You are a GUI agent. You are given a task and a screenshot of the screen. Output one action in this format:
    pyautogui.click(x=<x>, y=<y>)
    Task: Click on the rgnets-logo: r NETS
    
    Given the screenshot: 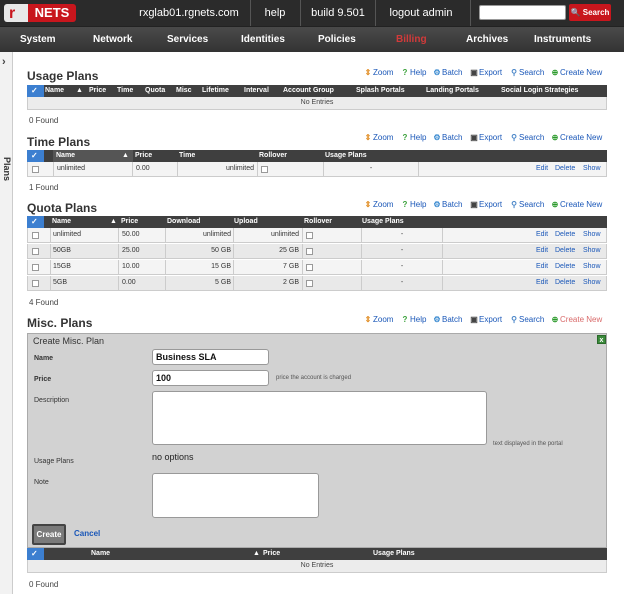 What is the action you would take?
    pyautogui.click(x=40, y=13)
    